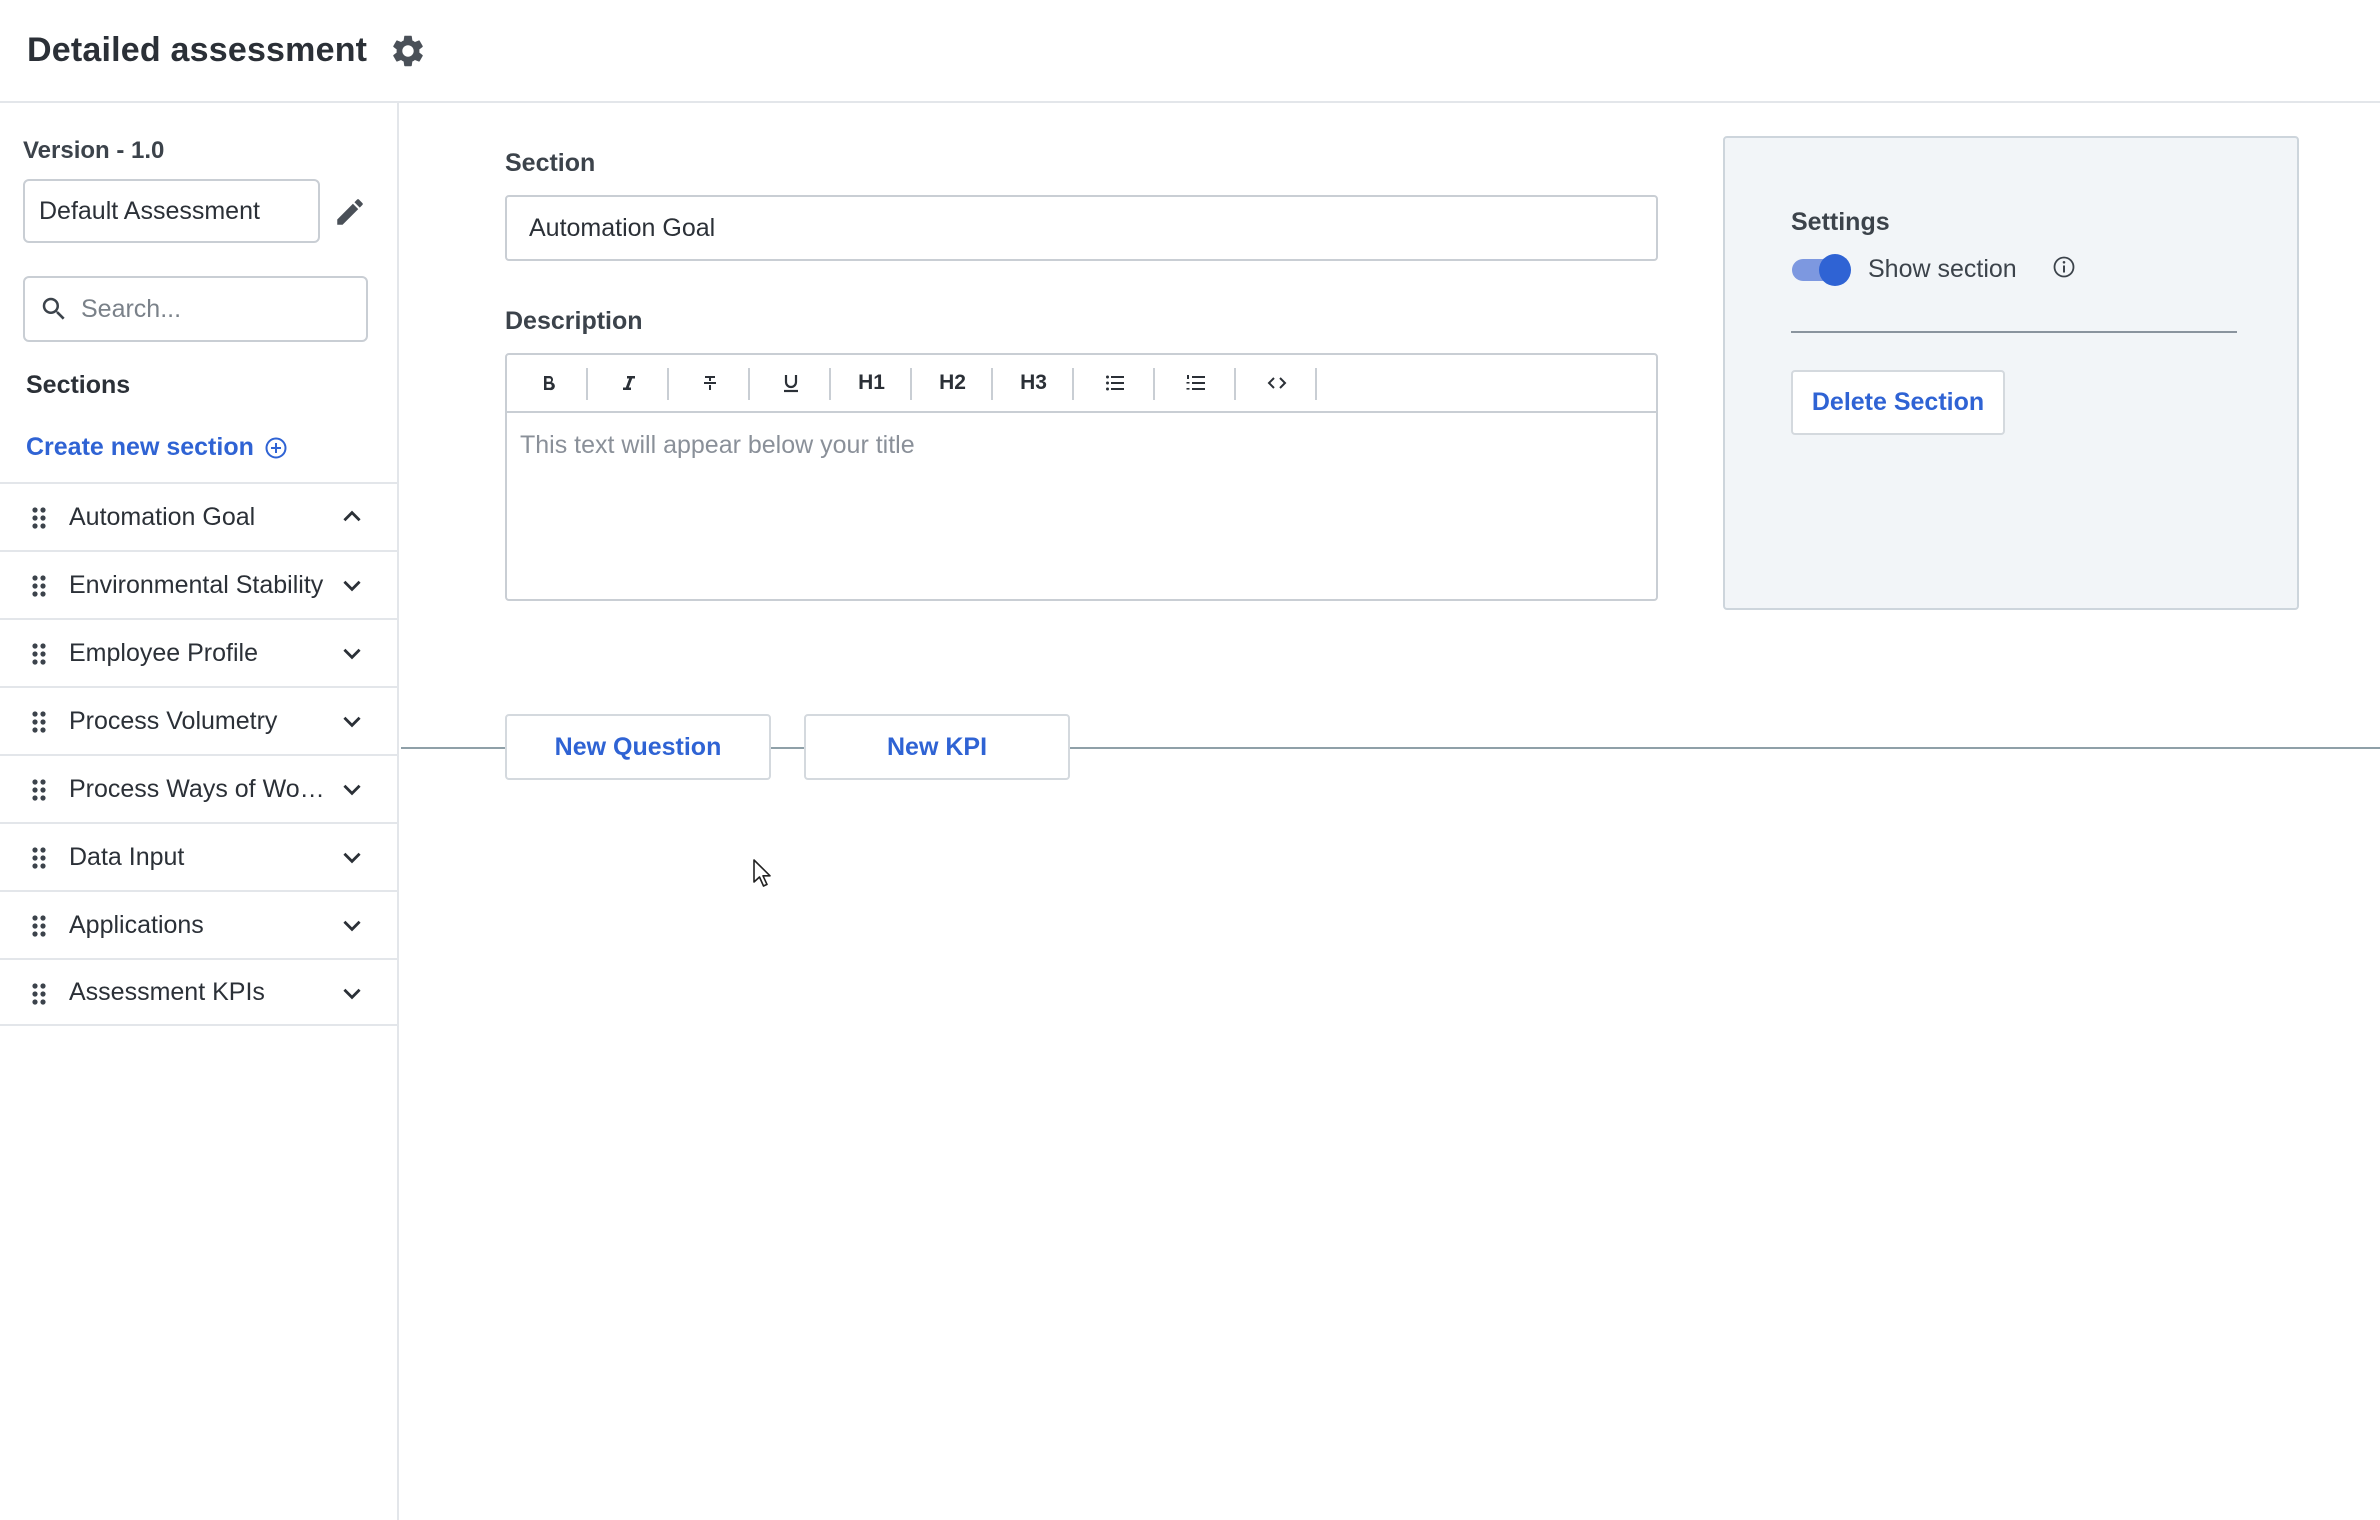 The width and height of the screenshot is (2380, 1520). What do you see at coordinates (408, 51) in the screenshot?
I see `gear-icon` at bounding box center [408, 51].